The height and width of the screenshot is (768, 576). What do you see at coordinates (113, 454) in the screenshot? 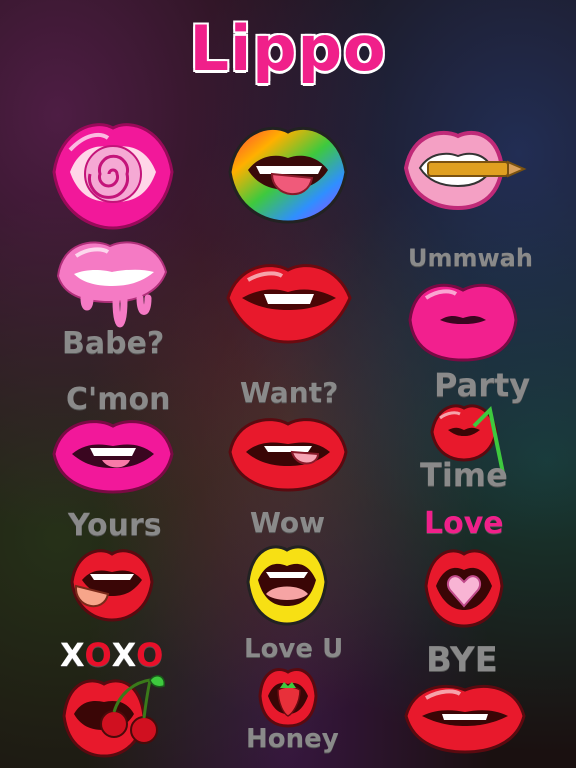
I see `sticker-pink-tongue` at bounding box center [113, 454].